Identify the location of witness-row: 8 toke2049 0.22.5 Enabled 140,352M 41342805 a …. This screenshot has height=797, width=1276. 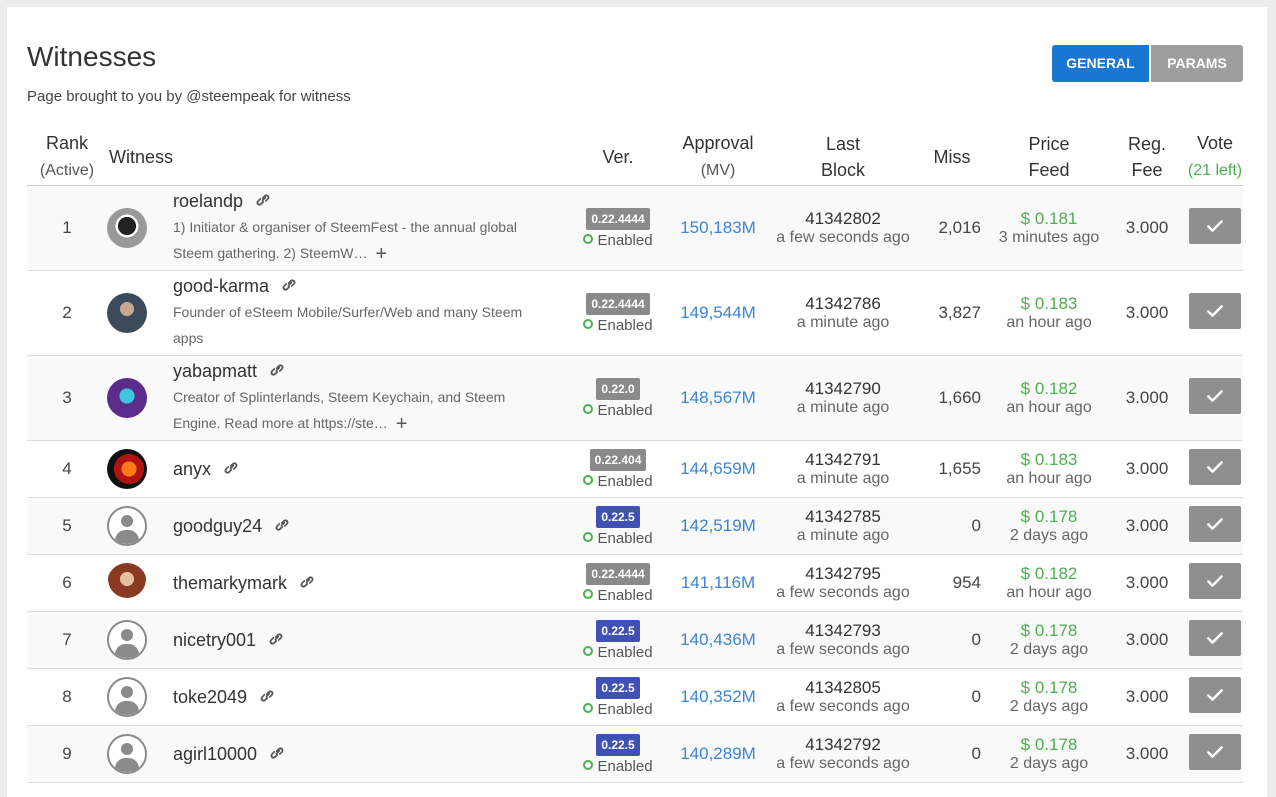
(635, 697).